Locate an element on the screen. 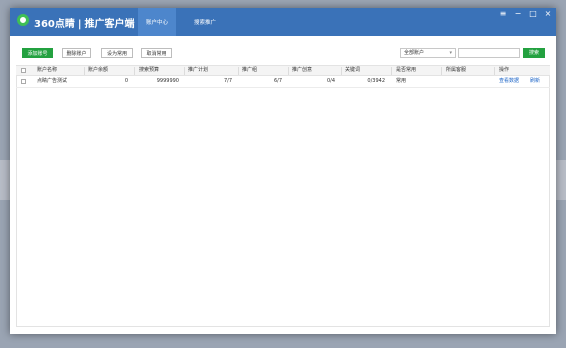 This screenshot has width=566, height=348. logo-icon is located at coordinates (23, 20).